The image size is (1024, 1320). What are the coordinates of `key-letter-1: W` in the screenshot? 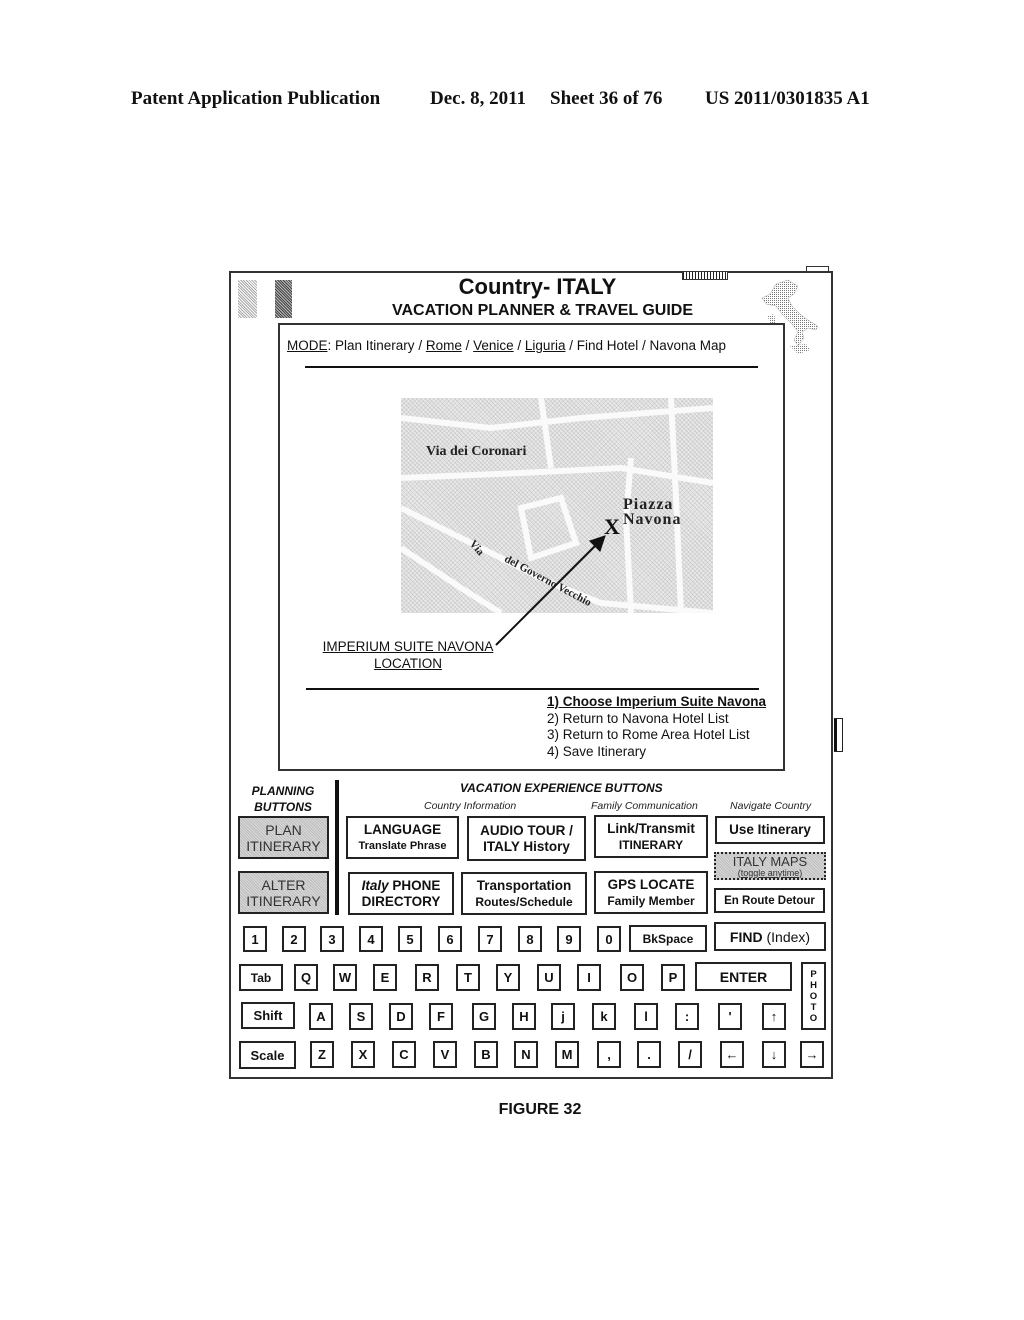 It's located at (345, 977).